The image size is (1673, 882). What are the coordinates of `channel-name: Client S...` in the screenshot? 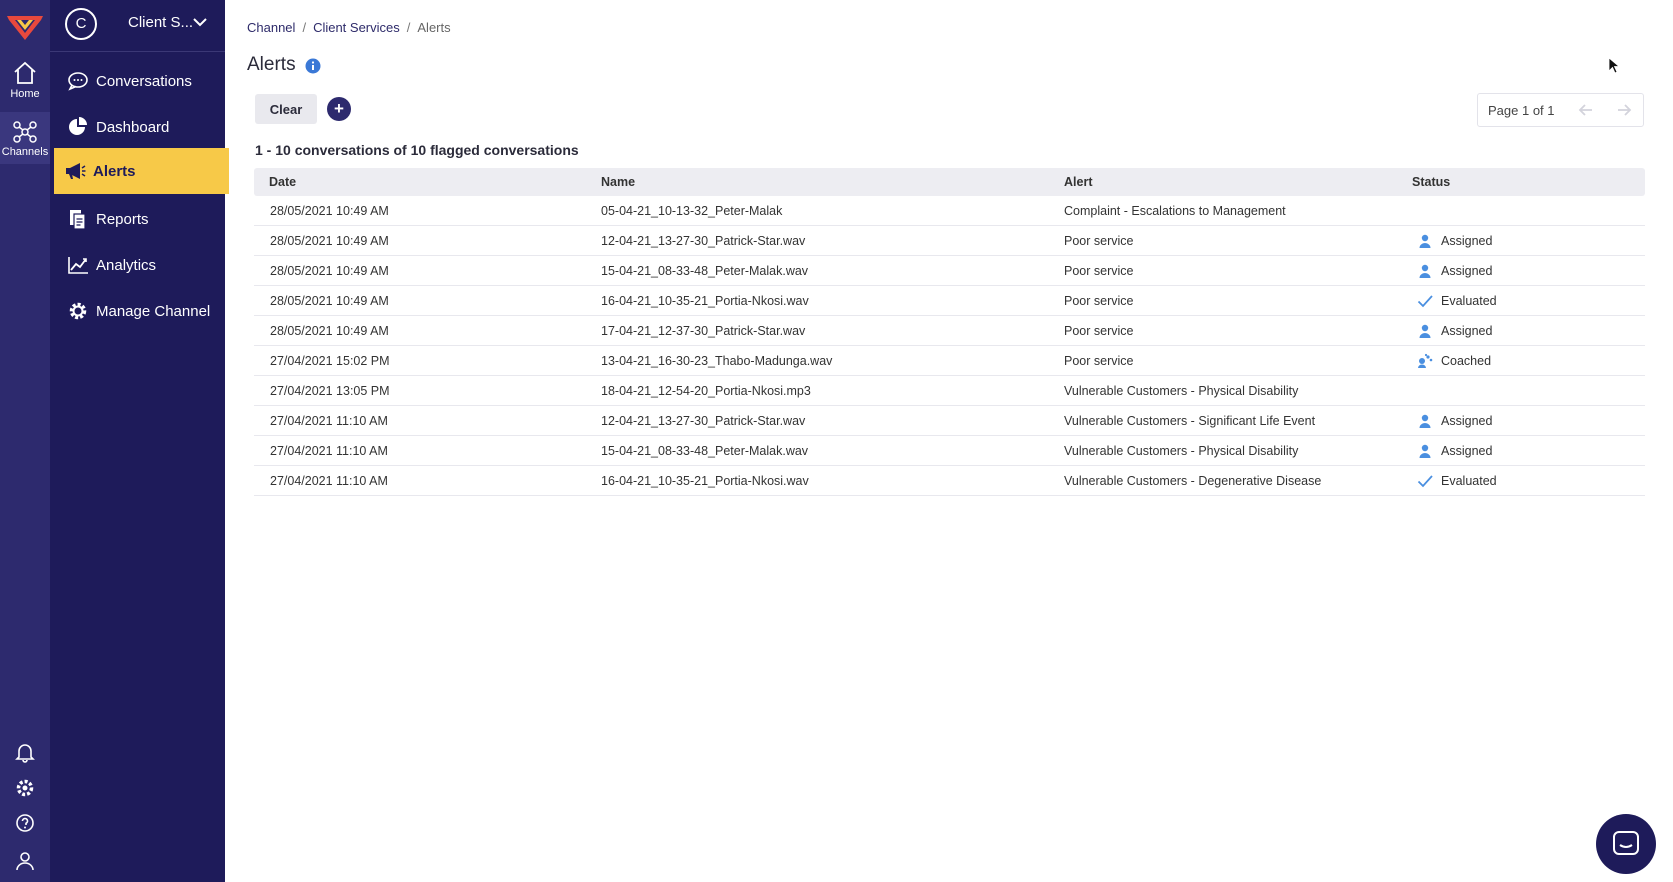 It's located at (161, 22).